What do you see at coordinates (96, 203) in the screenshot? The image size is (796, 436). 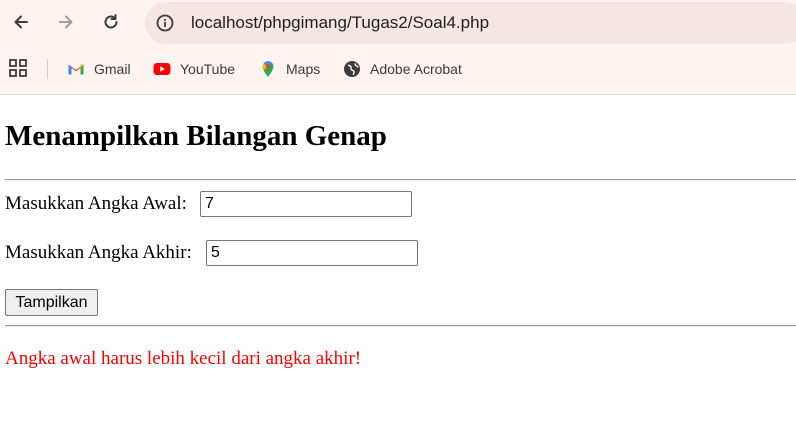 I see `start-number-label: Masukkan Angka Awal:` at bounding box center [96, 203].